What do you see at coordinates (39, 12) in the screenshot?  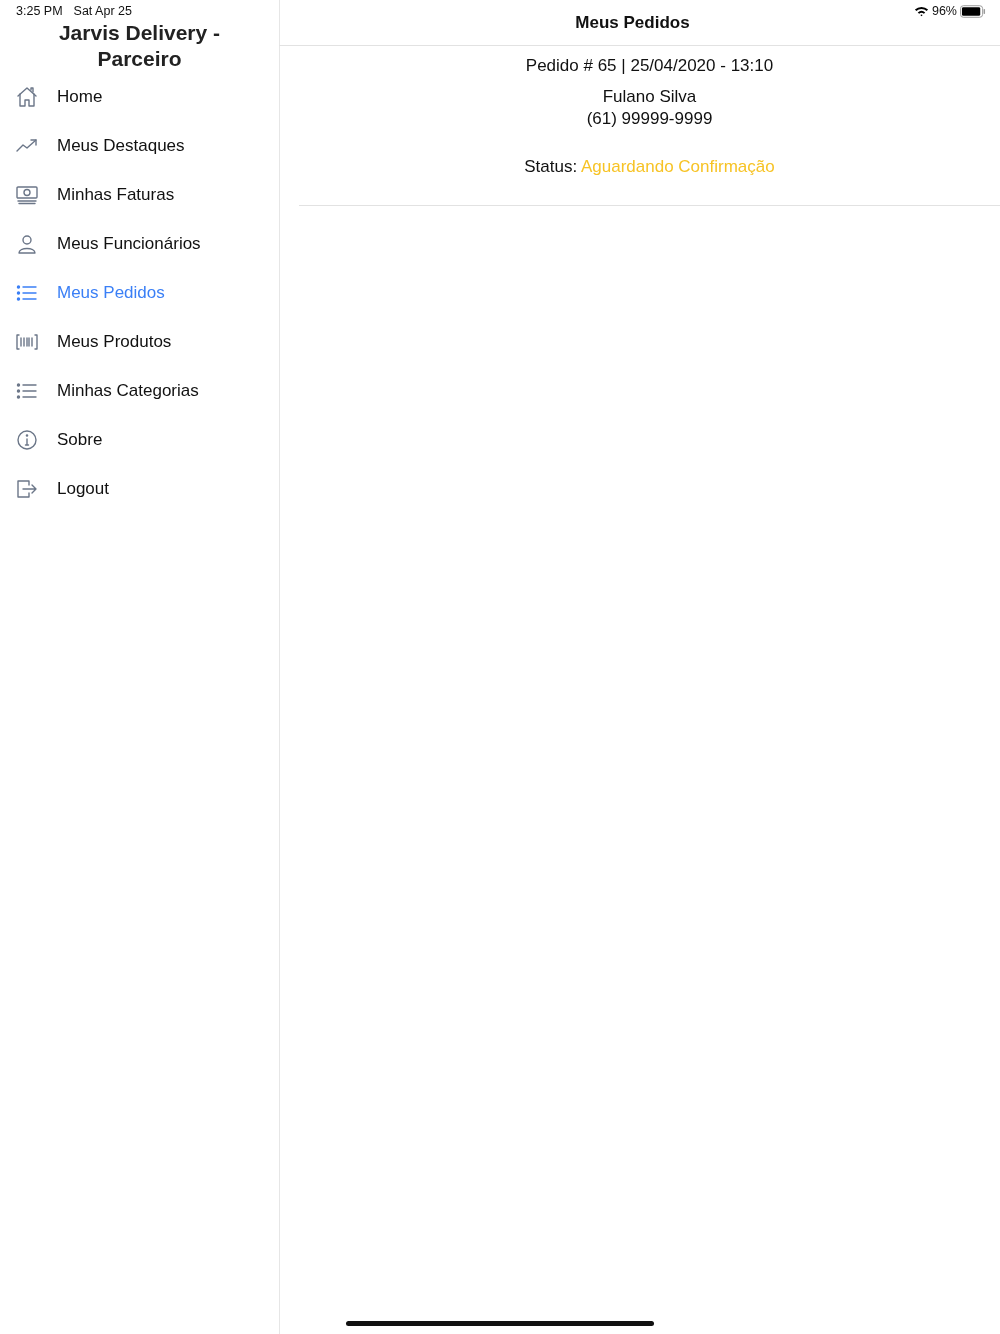 I see `status-time: 3:25 PM` at bounding box center [39, 12].